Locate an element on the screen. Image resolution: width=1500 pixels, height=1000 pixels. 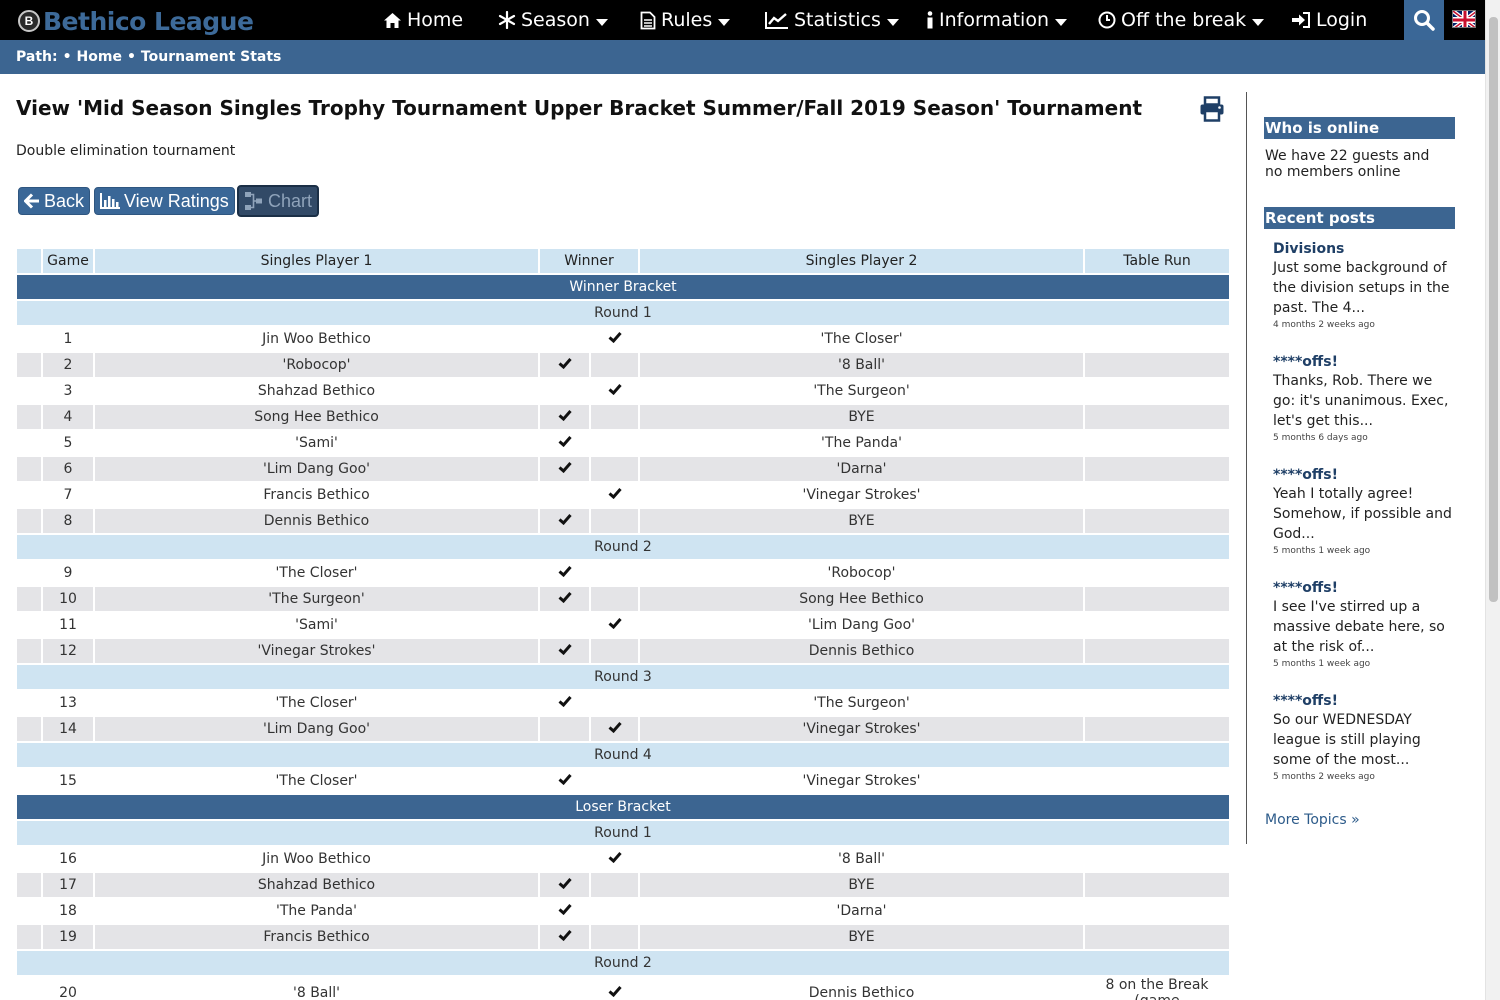
game-number: 13 is located at coordinates (67, 703).